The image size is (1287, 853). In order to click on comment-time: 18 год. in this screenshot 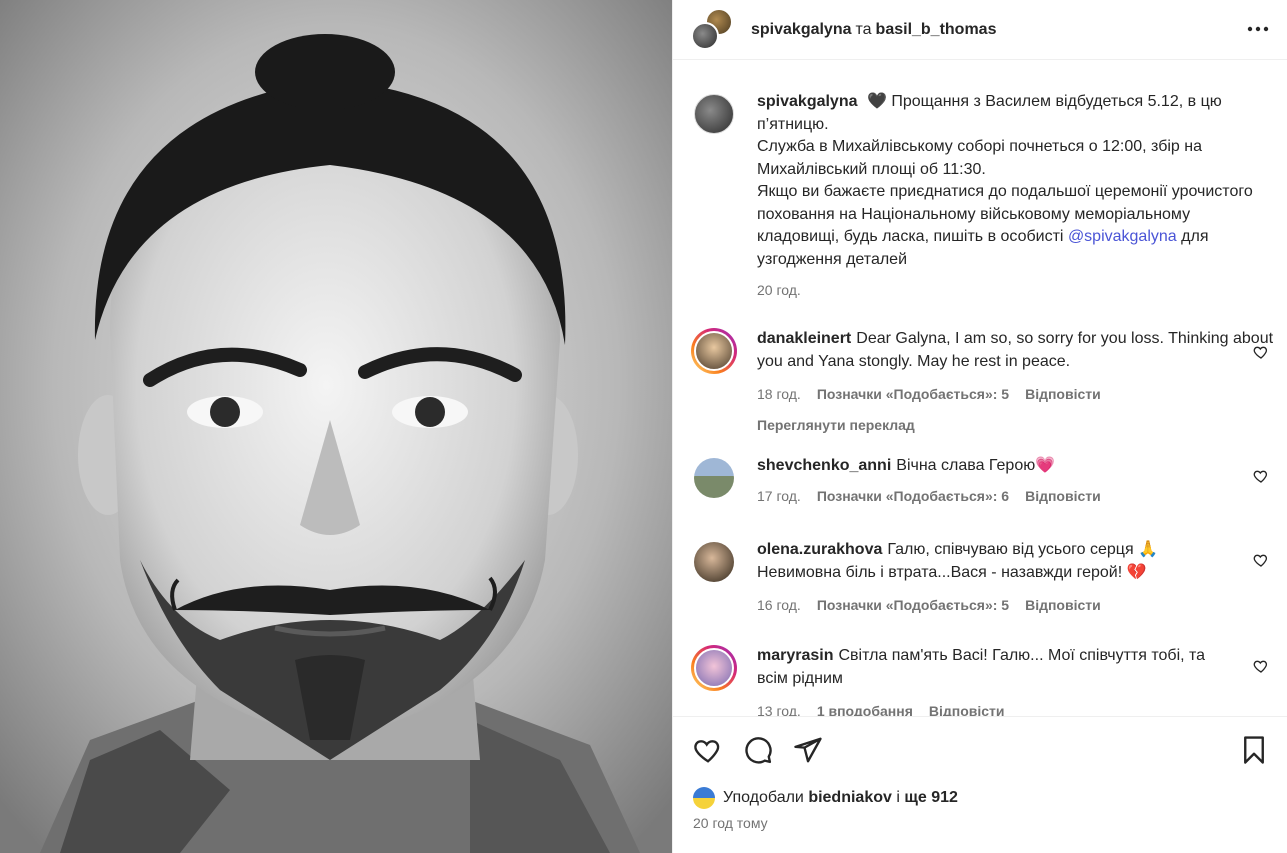, I will do `click(779, 394)`.